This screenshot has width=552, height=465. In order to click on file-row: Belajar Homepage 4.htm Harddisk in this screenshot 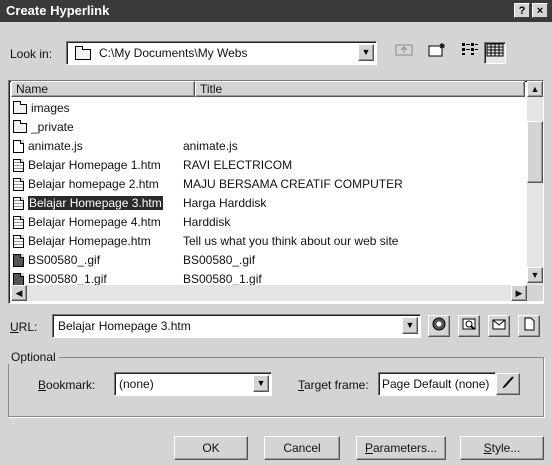, I will do `click(266, 222)`.